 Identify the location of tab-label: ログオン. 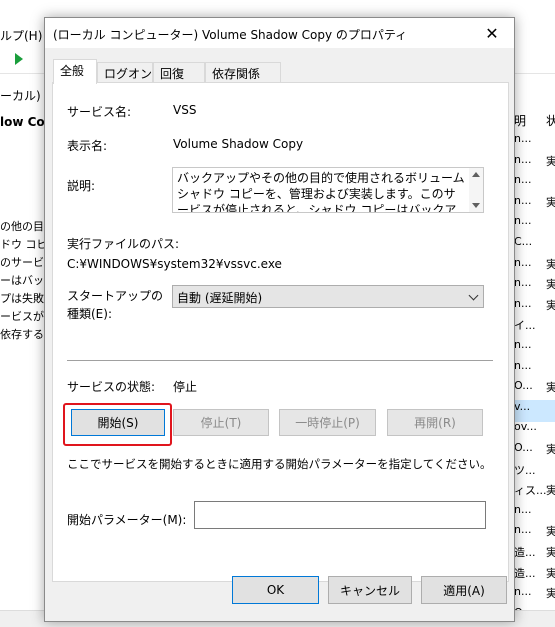
(128, 74).